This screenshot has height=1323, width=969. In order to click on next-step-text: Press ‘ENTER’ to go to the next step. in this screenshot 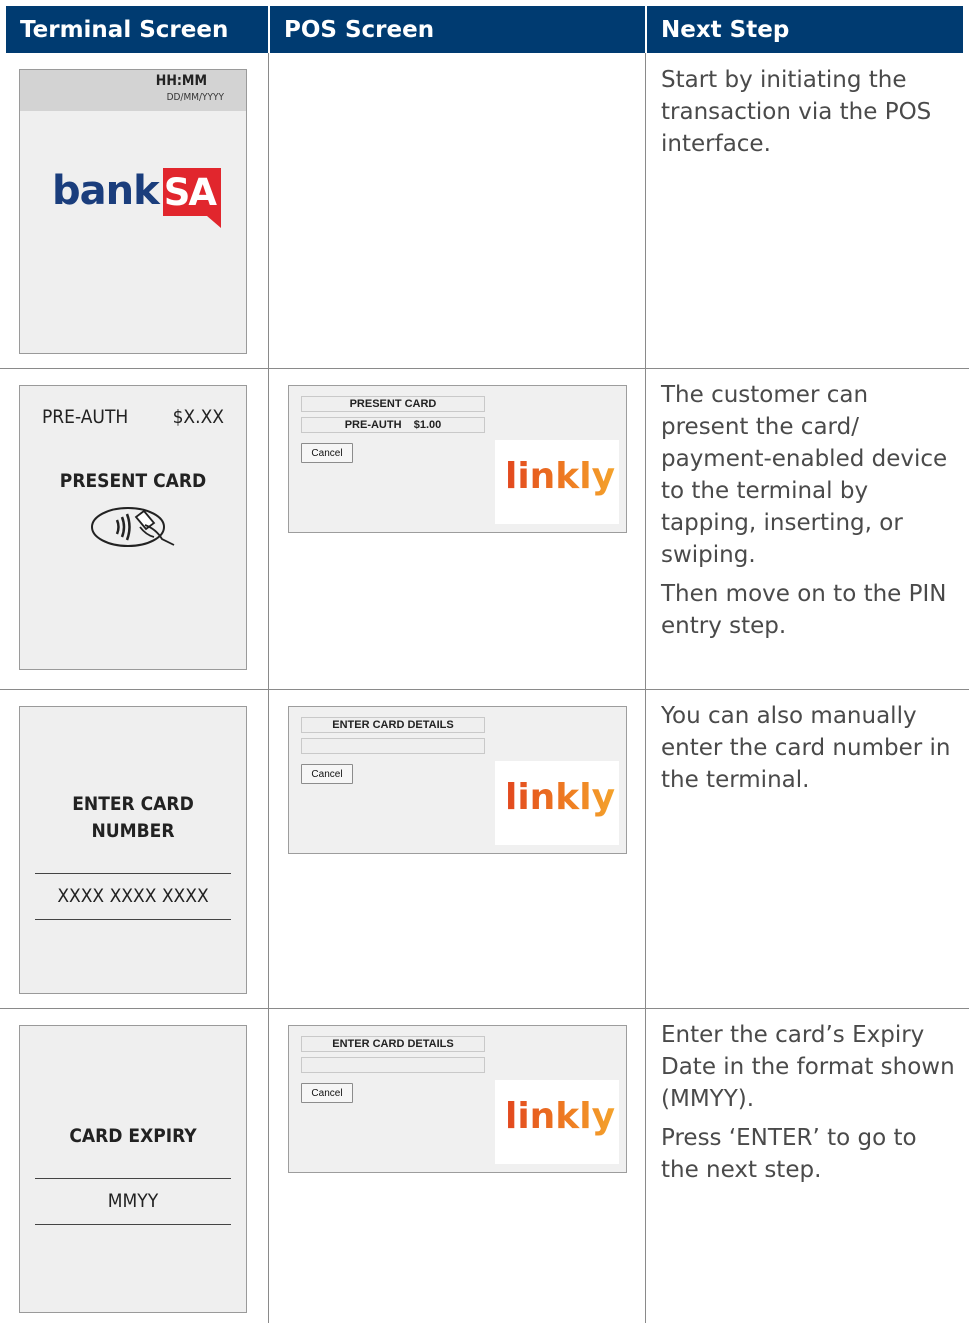, I will do `click(789, 1154)`.